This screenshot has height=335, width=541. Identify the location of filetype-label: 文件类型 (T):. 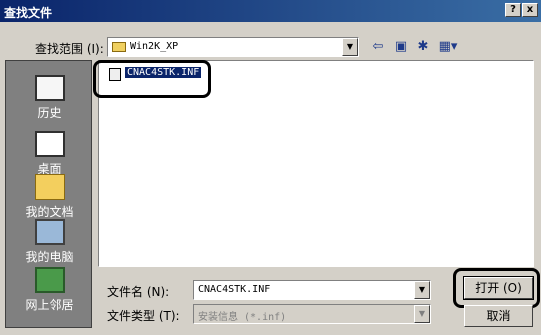
(143, 316).